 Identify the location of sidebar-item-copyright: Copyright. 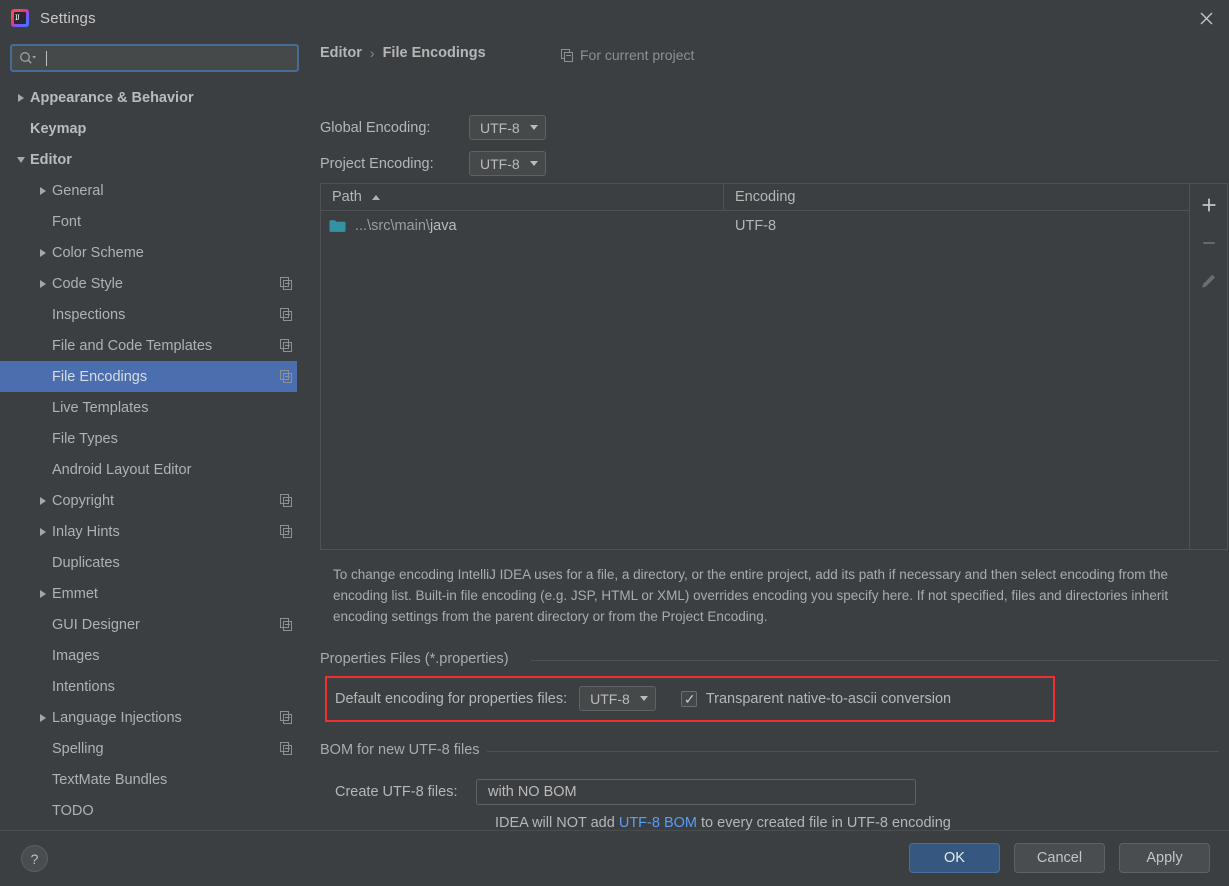
(148, 500).